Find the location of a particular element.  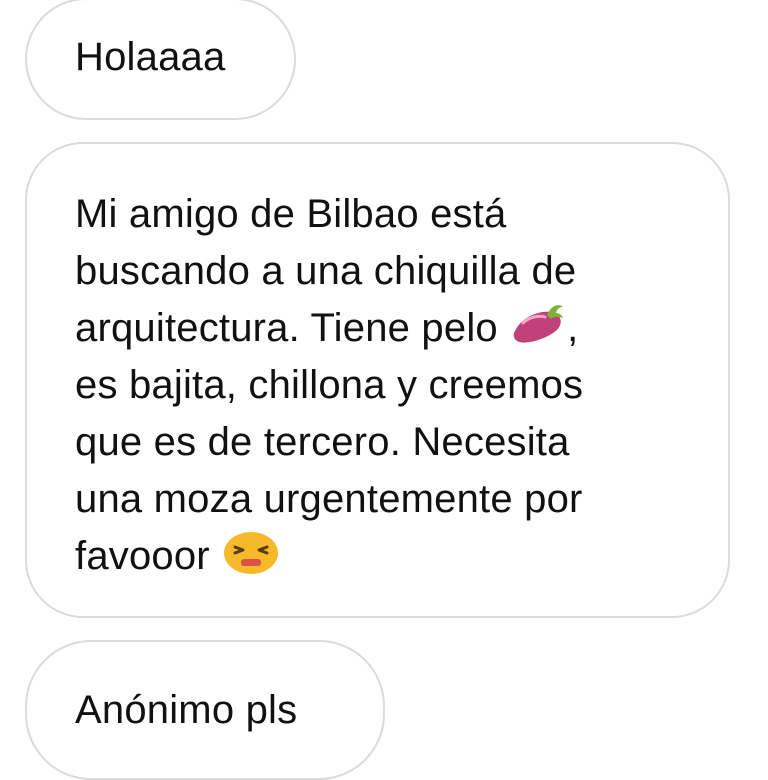

message-text: Holaaaa is located at coordinates (150, 57).